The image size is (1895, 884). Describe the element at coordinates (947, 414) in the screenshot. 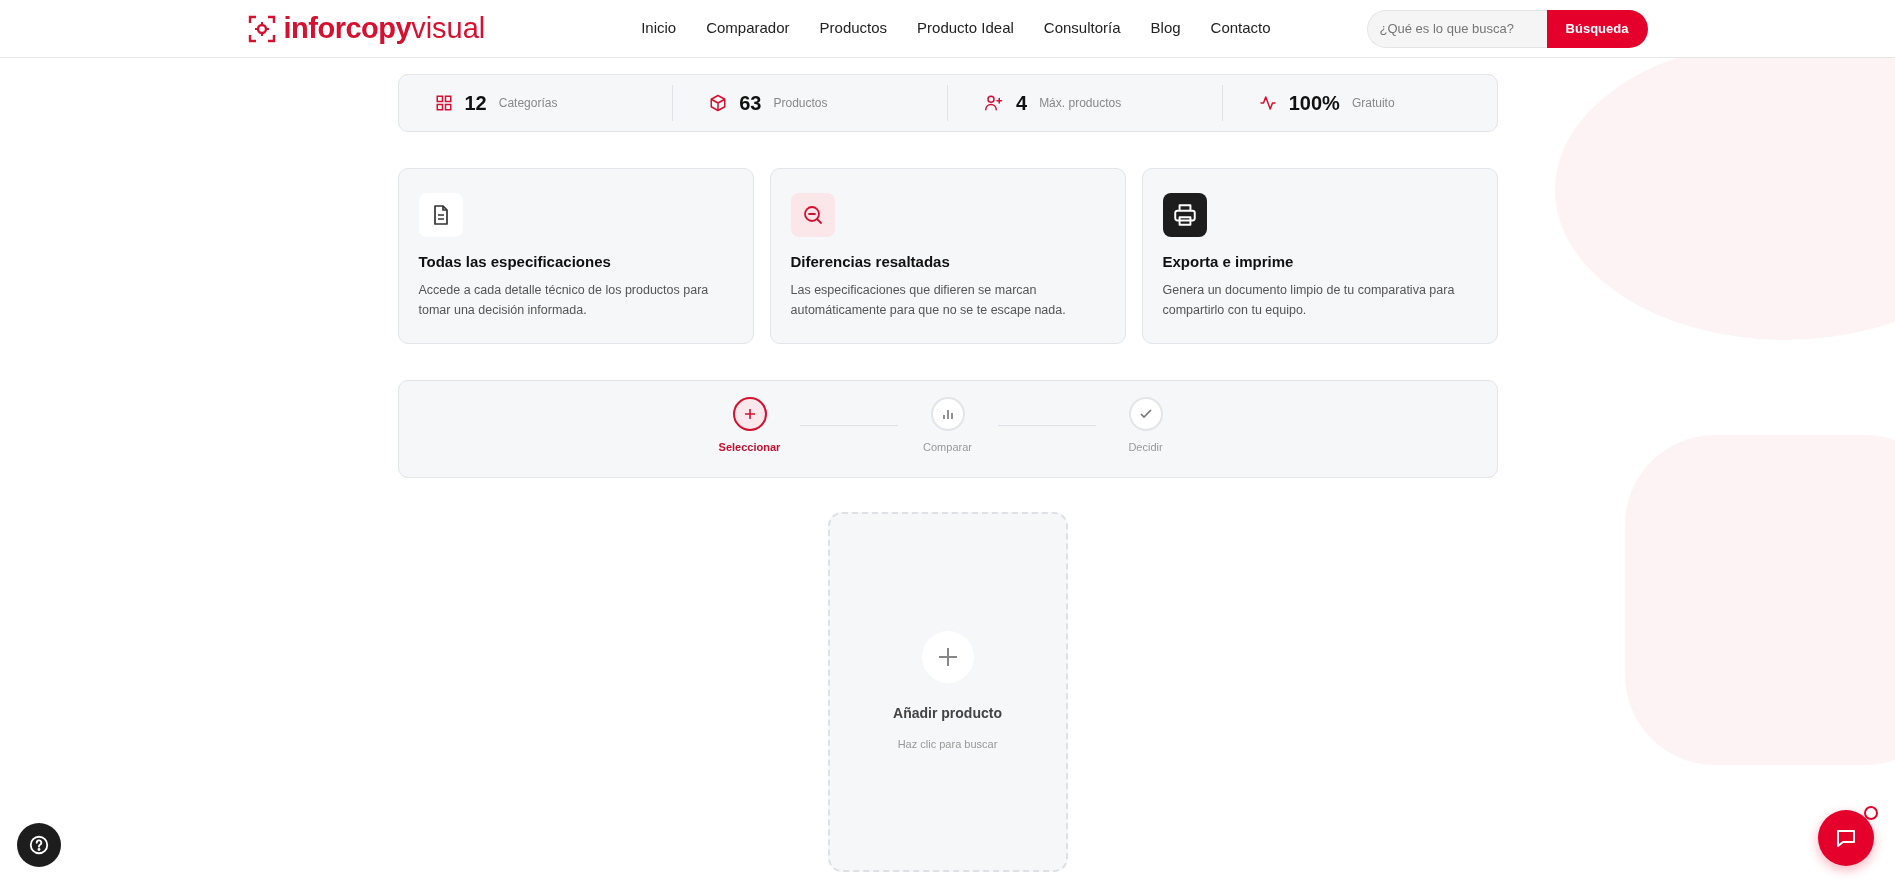

I see `bar-chart-icon` at that location.